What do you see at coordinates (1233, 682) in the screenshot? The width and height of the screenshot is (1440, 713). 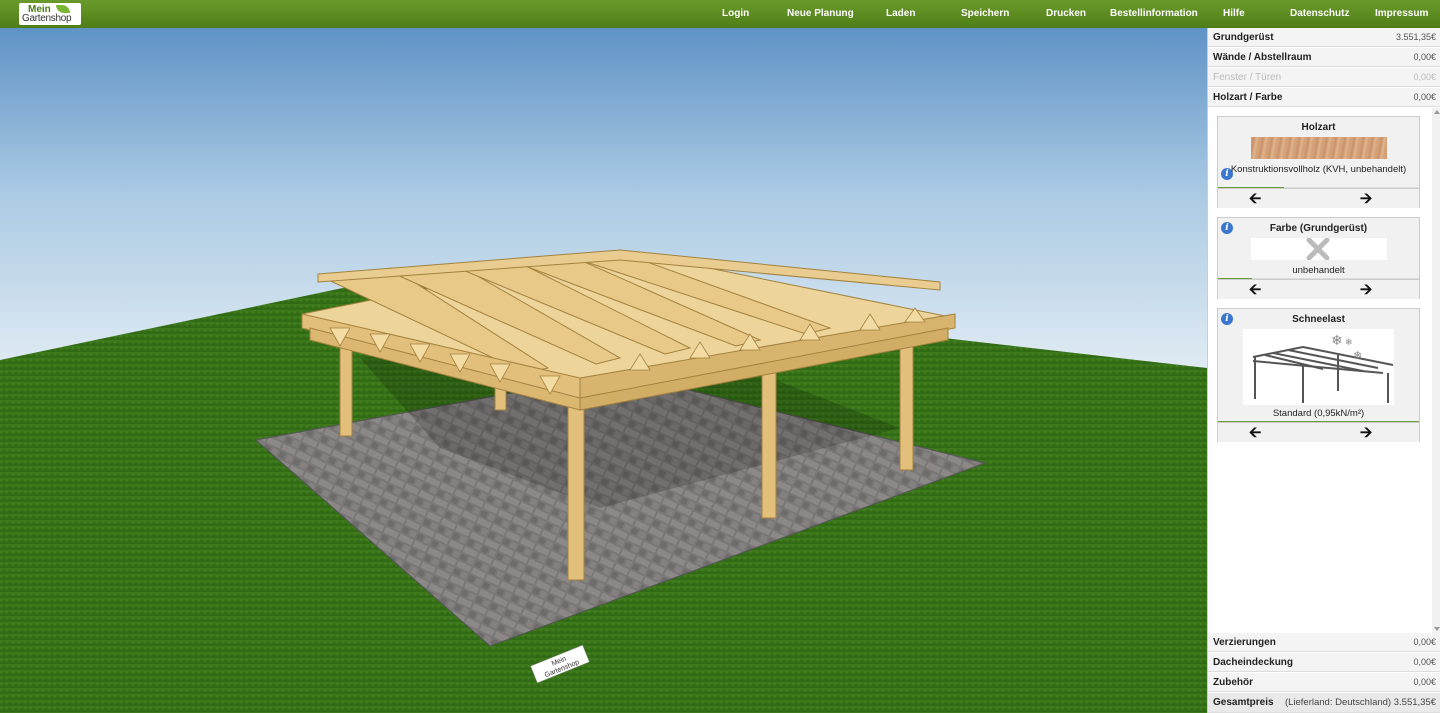 I see `section-label: Zubehör` at bounding box center [1233, 682].